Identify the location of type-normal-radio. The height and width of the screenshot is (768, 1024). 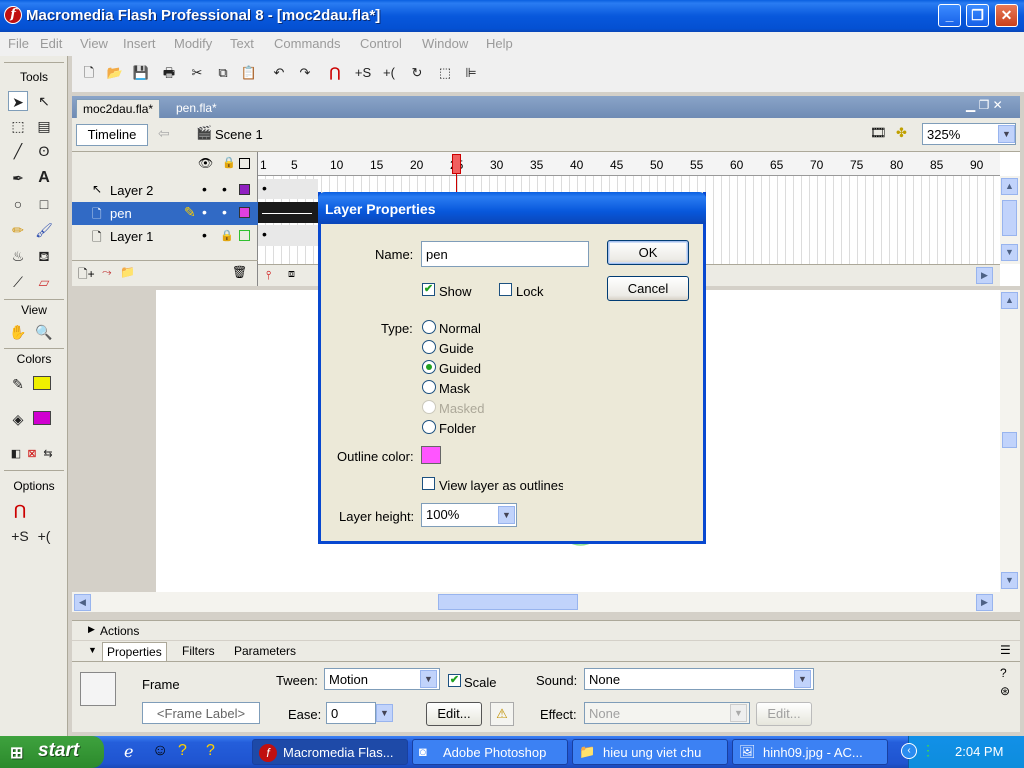
(429, 327).